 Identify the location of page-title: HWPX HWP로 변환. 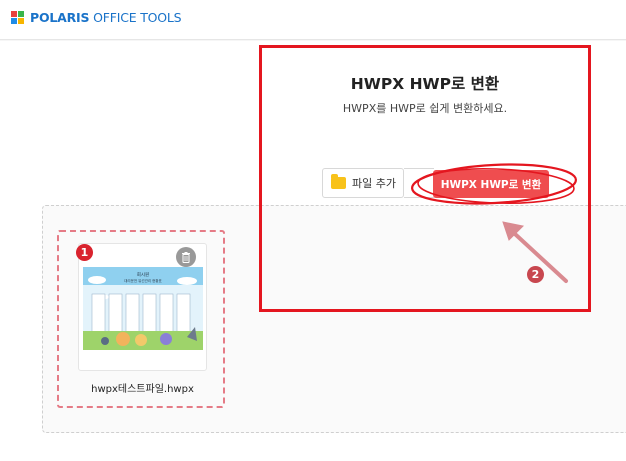
(425, 84).